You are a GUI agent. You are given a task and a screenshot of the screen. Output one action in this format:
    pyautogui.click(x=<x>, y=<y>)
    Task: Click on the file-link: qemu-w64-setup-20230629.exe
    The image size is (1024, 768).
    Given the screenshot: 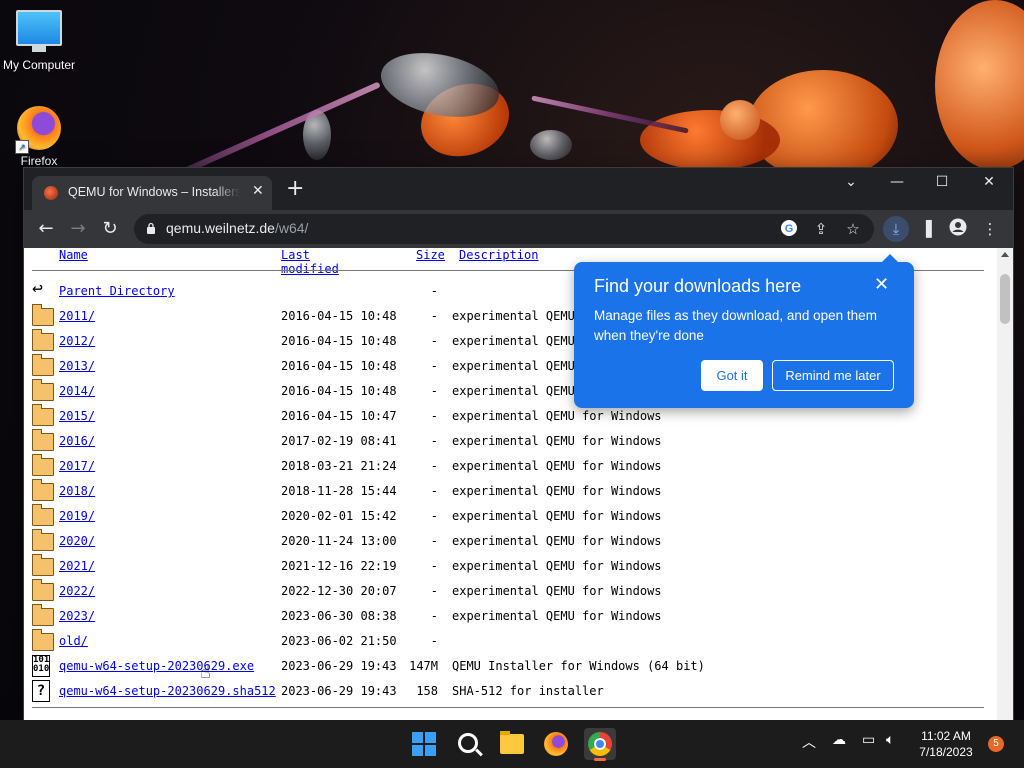 What is the action you would take?
    pyautogui.click(x=156, y=666)
    